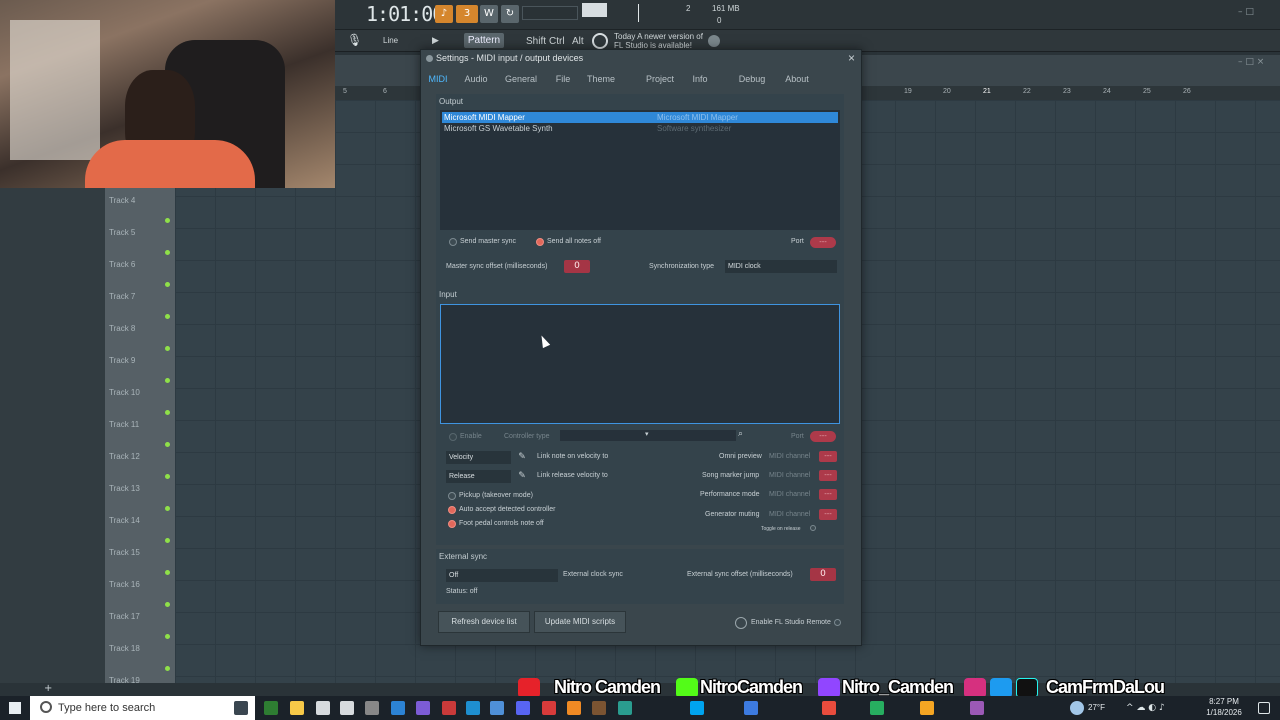 This screenshot has width=1280, height=720. What do you see at coordinates (453, 437) in the screenshot?
I see `enable-radio` at bounding box center [453, 437].